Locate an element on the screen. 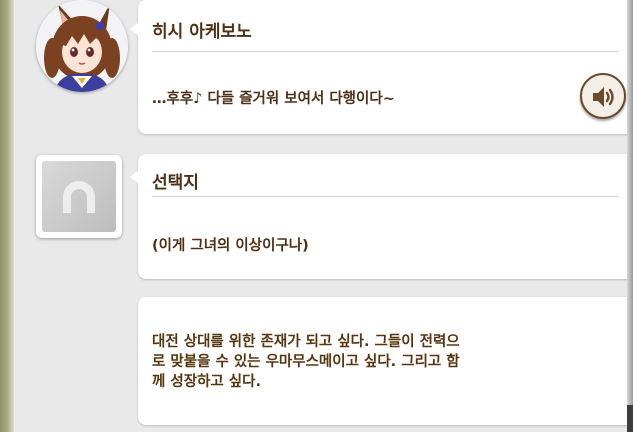  speaker-icon is located at coordinates (603, 97).